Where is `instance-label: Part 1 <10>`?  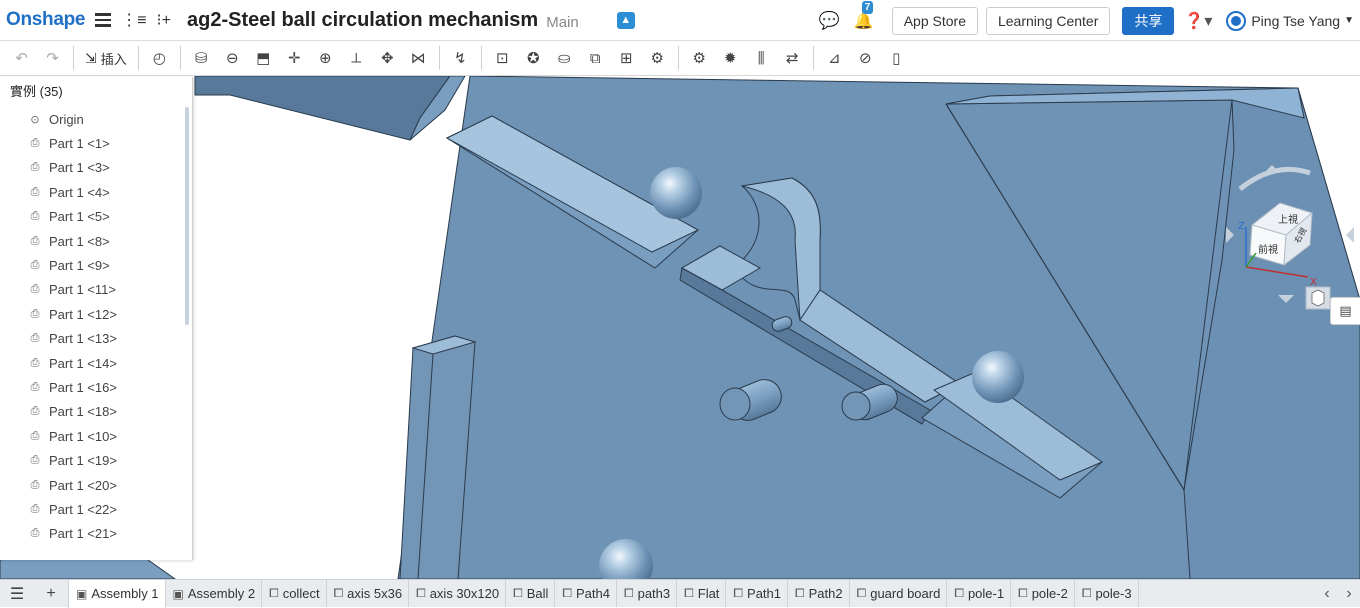
instance-label: Part 1 <10> is located at coordinates (83, 436).